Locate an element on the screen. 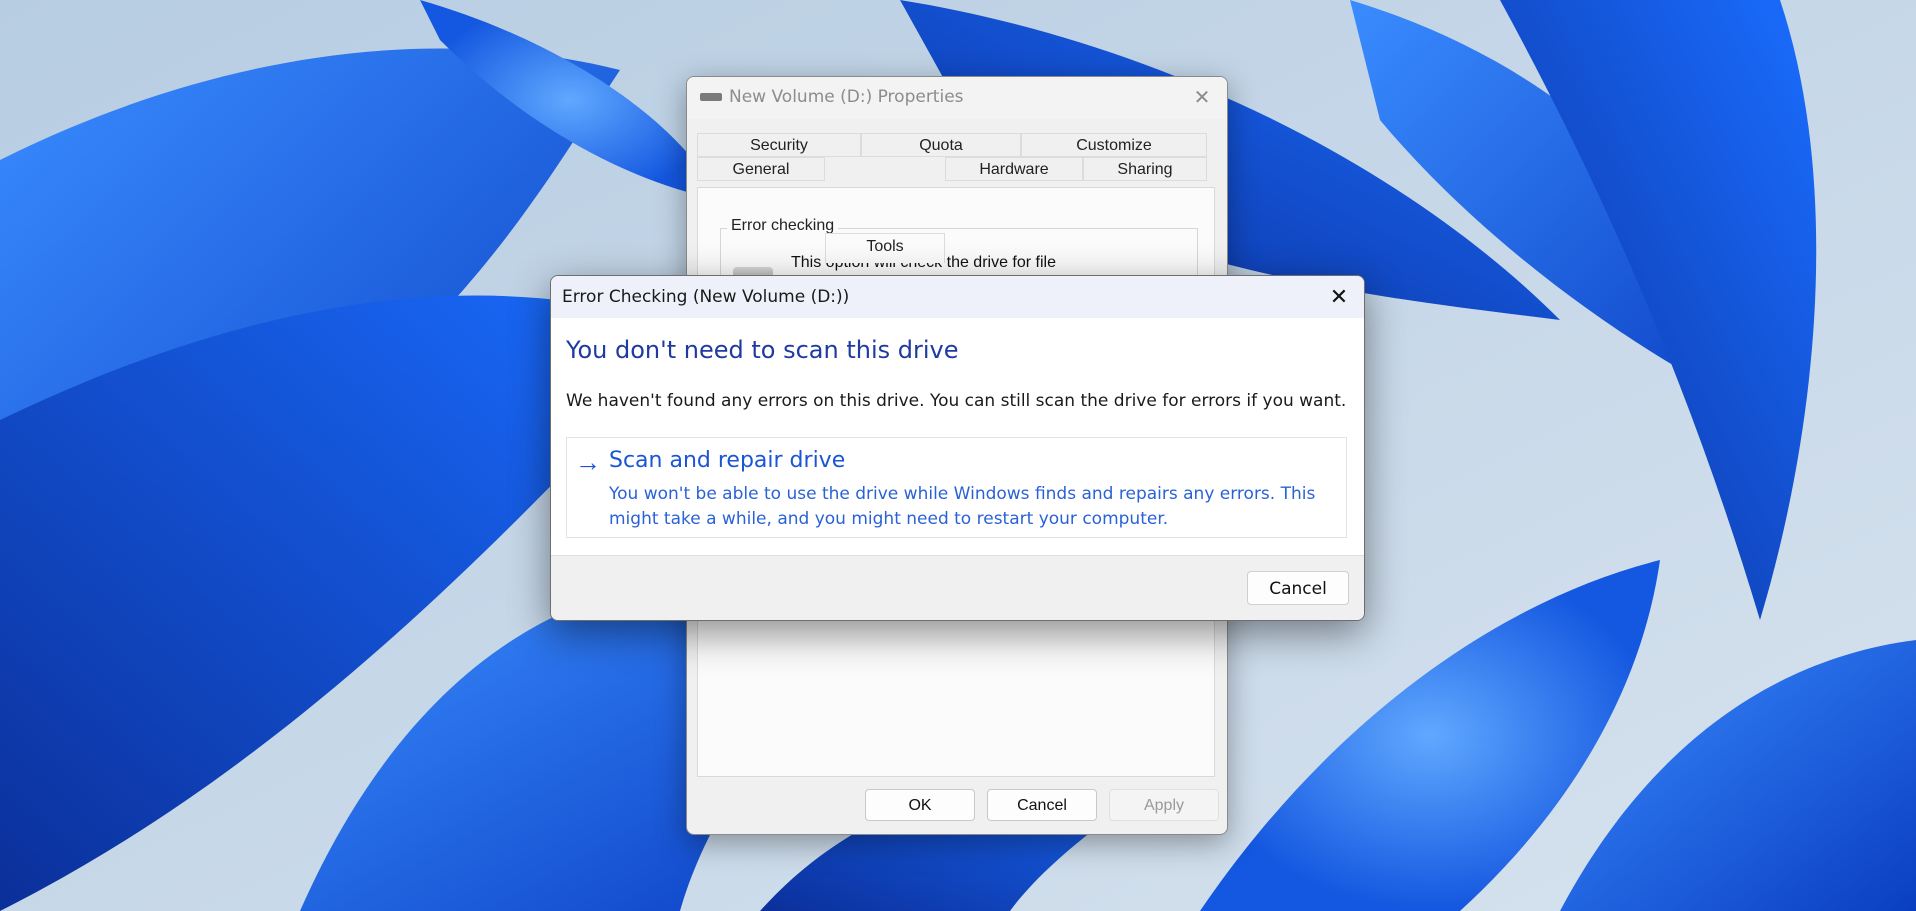 The image size is (1916, 911). scan-and-repair-title: Scan and repair drive is located at coordinates (727, 460).